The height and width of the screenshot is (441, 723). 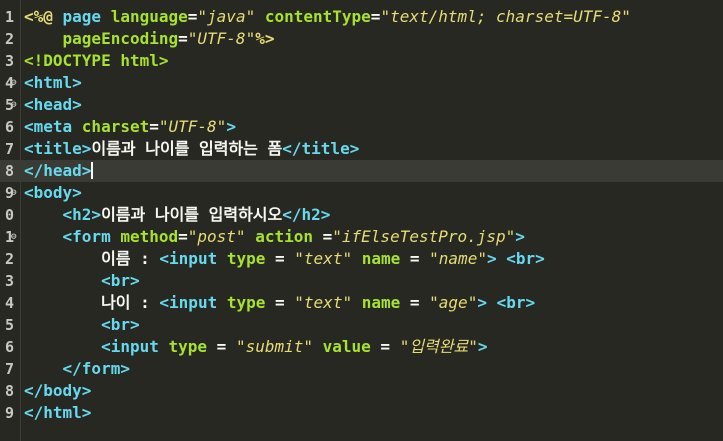 I want to click on code-token: page, so click(x=86, y=16).